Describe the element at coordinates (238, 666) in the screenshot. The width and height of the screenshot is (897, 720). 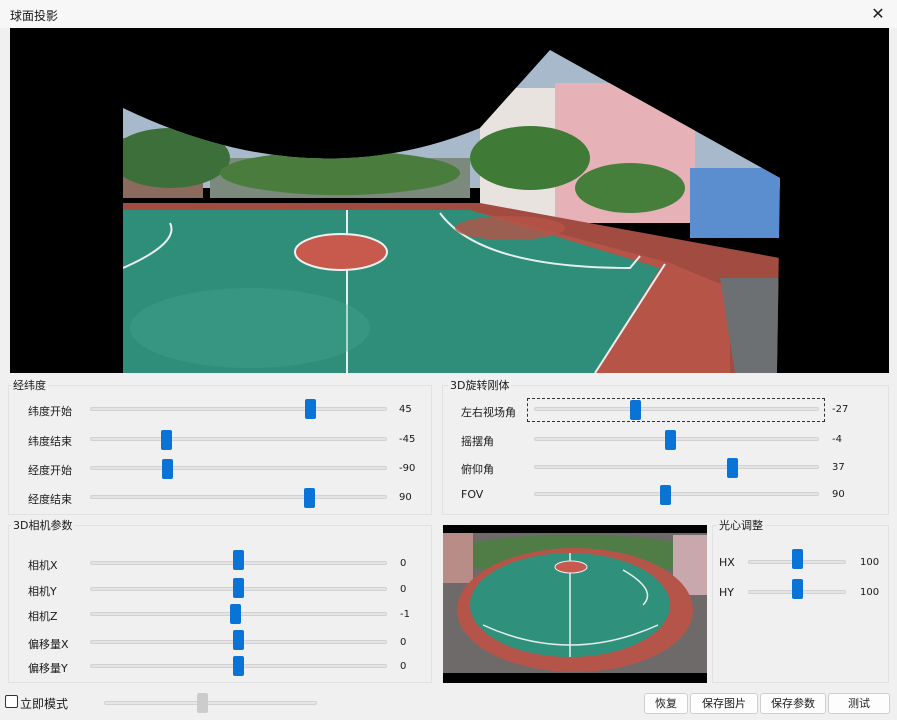
I see `offset-y-slider-thumb` at that location.